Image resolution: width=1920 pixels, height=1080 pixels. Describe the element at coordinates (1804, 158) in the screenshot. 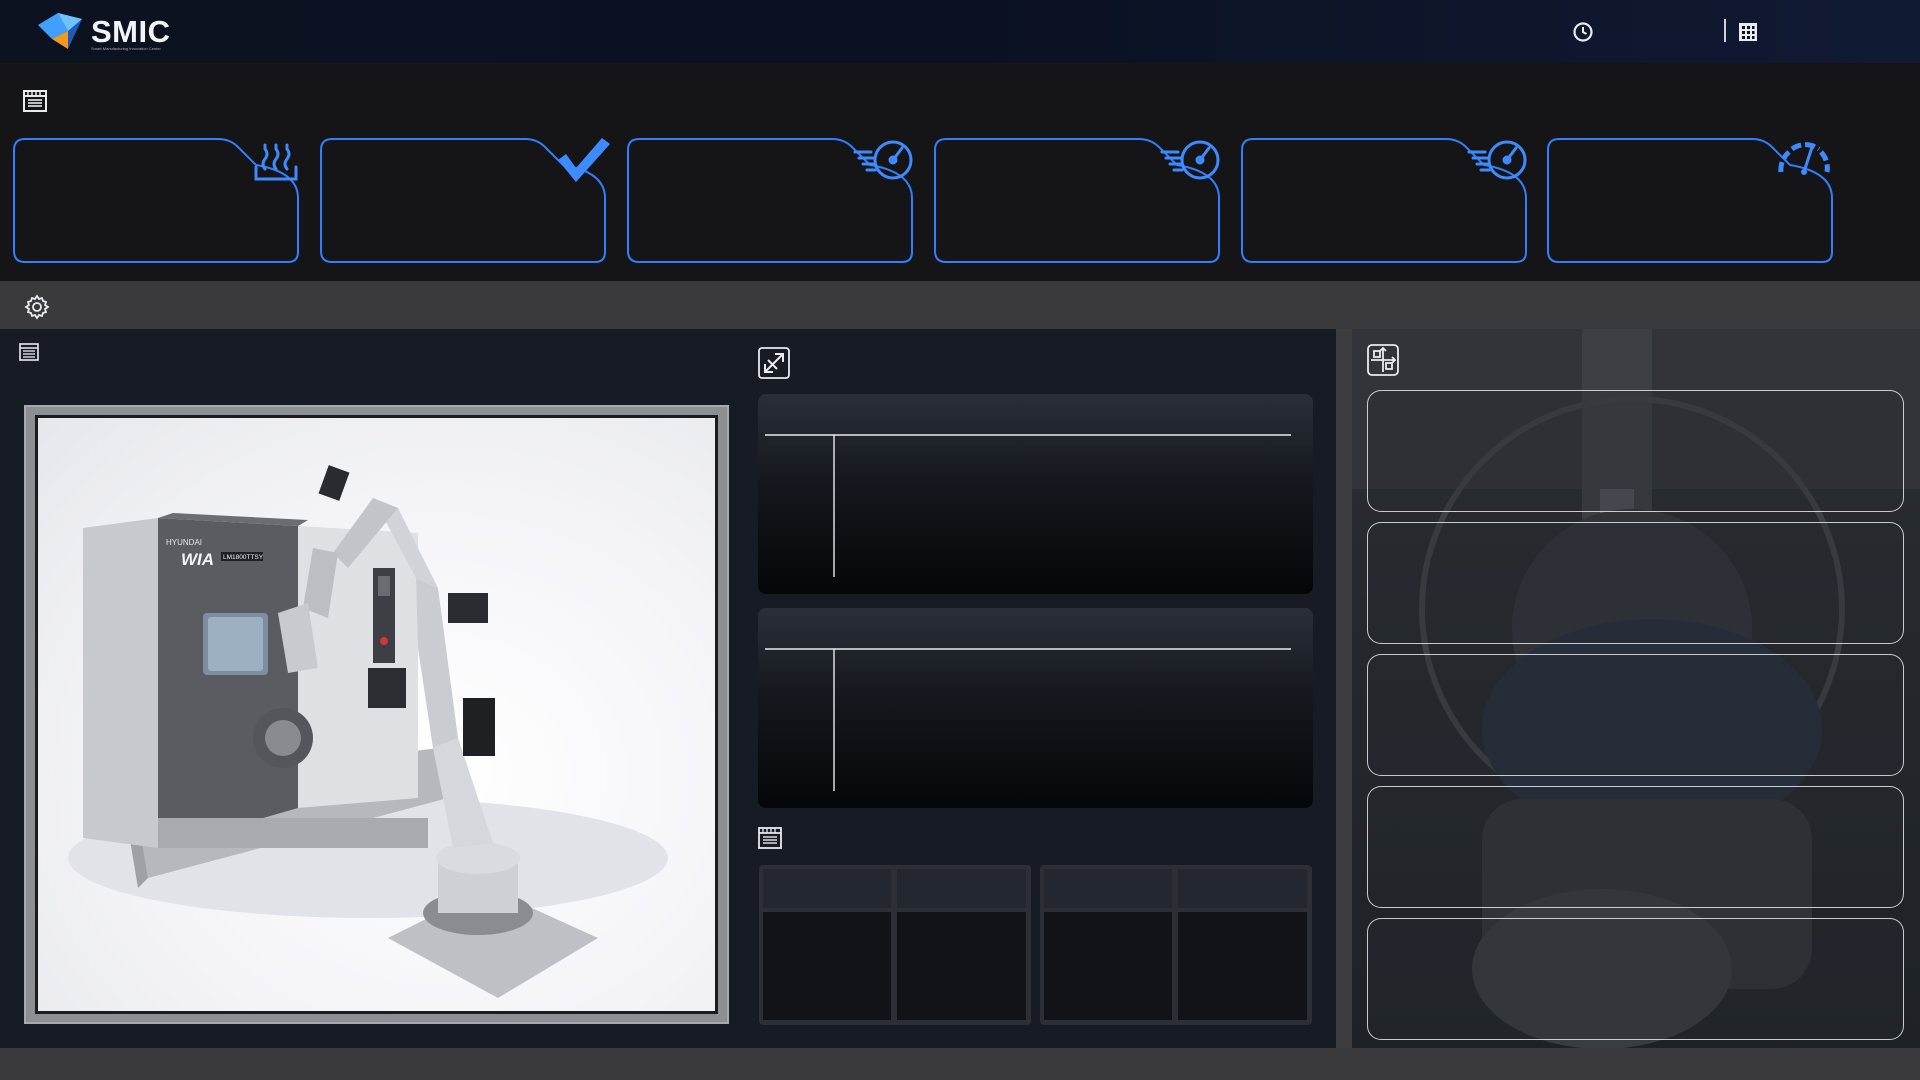

I see `gauge-icon` at that location.